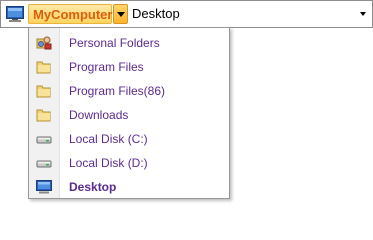 This screenshot has width=373, height=240. I want to click on personal-folders-icon, so click(44, 43).